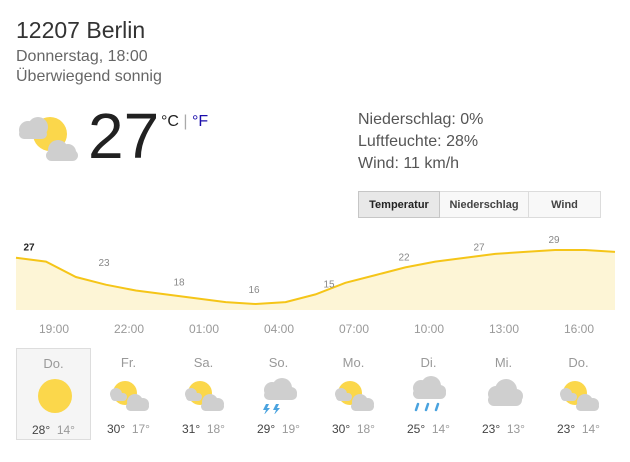 This screenshot has width=630, height=462. Describe the element at coordinates (128, 429) in the screenshot. I see `day-temps: 30° 17°` at that location.